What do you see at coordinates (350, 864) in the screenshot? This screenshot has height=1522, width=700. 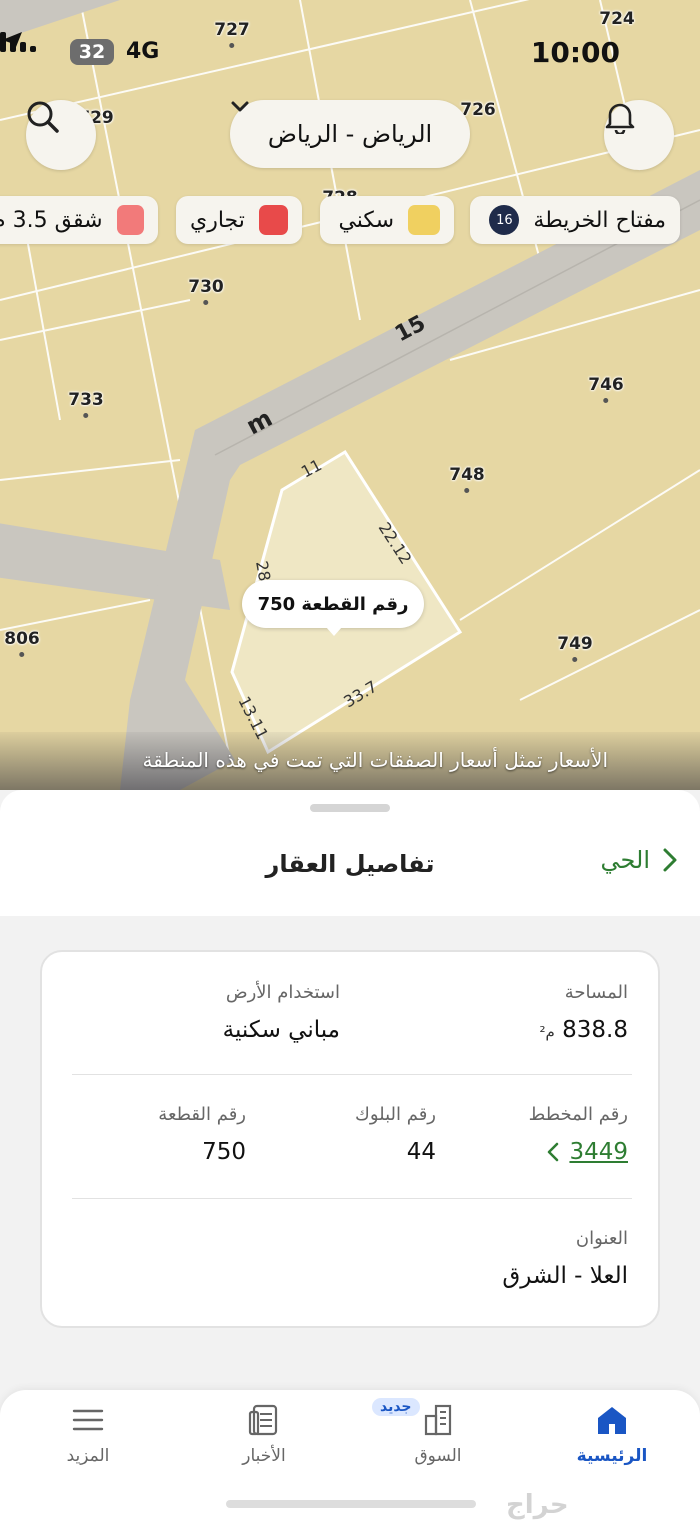 I see `sheet-title: تفاصيل العقار` at bounding box center [350, 864].